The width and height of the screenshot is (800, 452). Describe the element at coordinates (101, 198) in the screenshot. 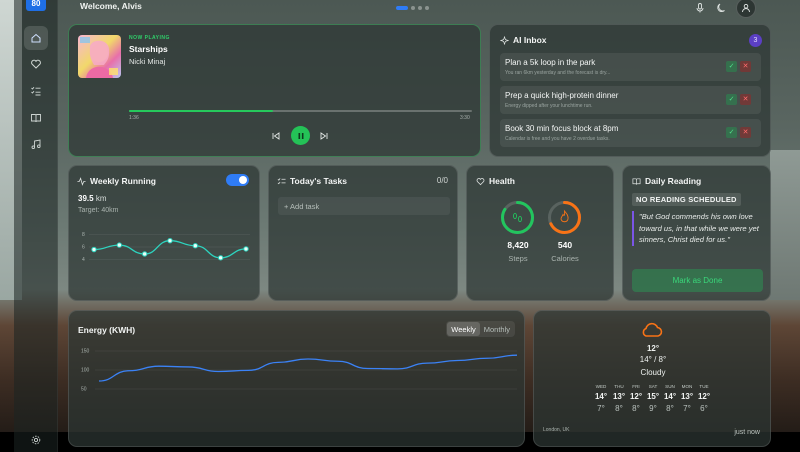

I see `distance-unit: km` at that location.